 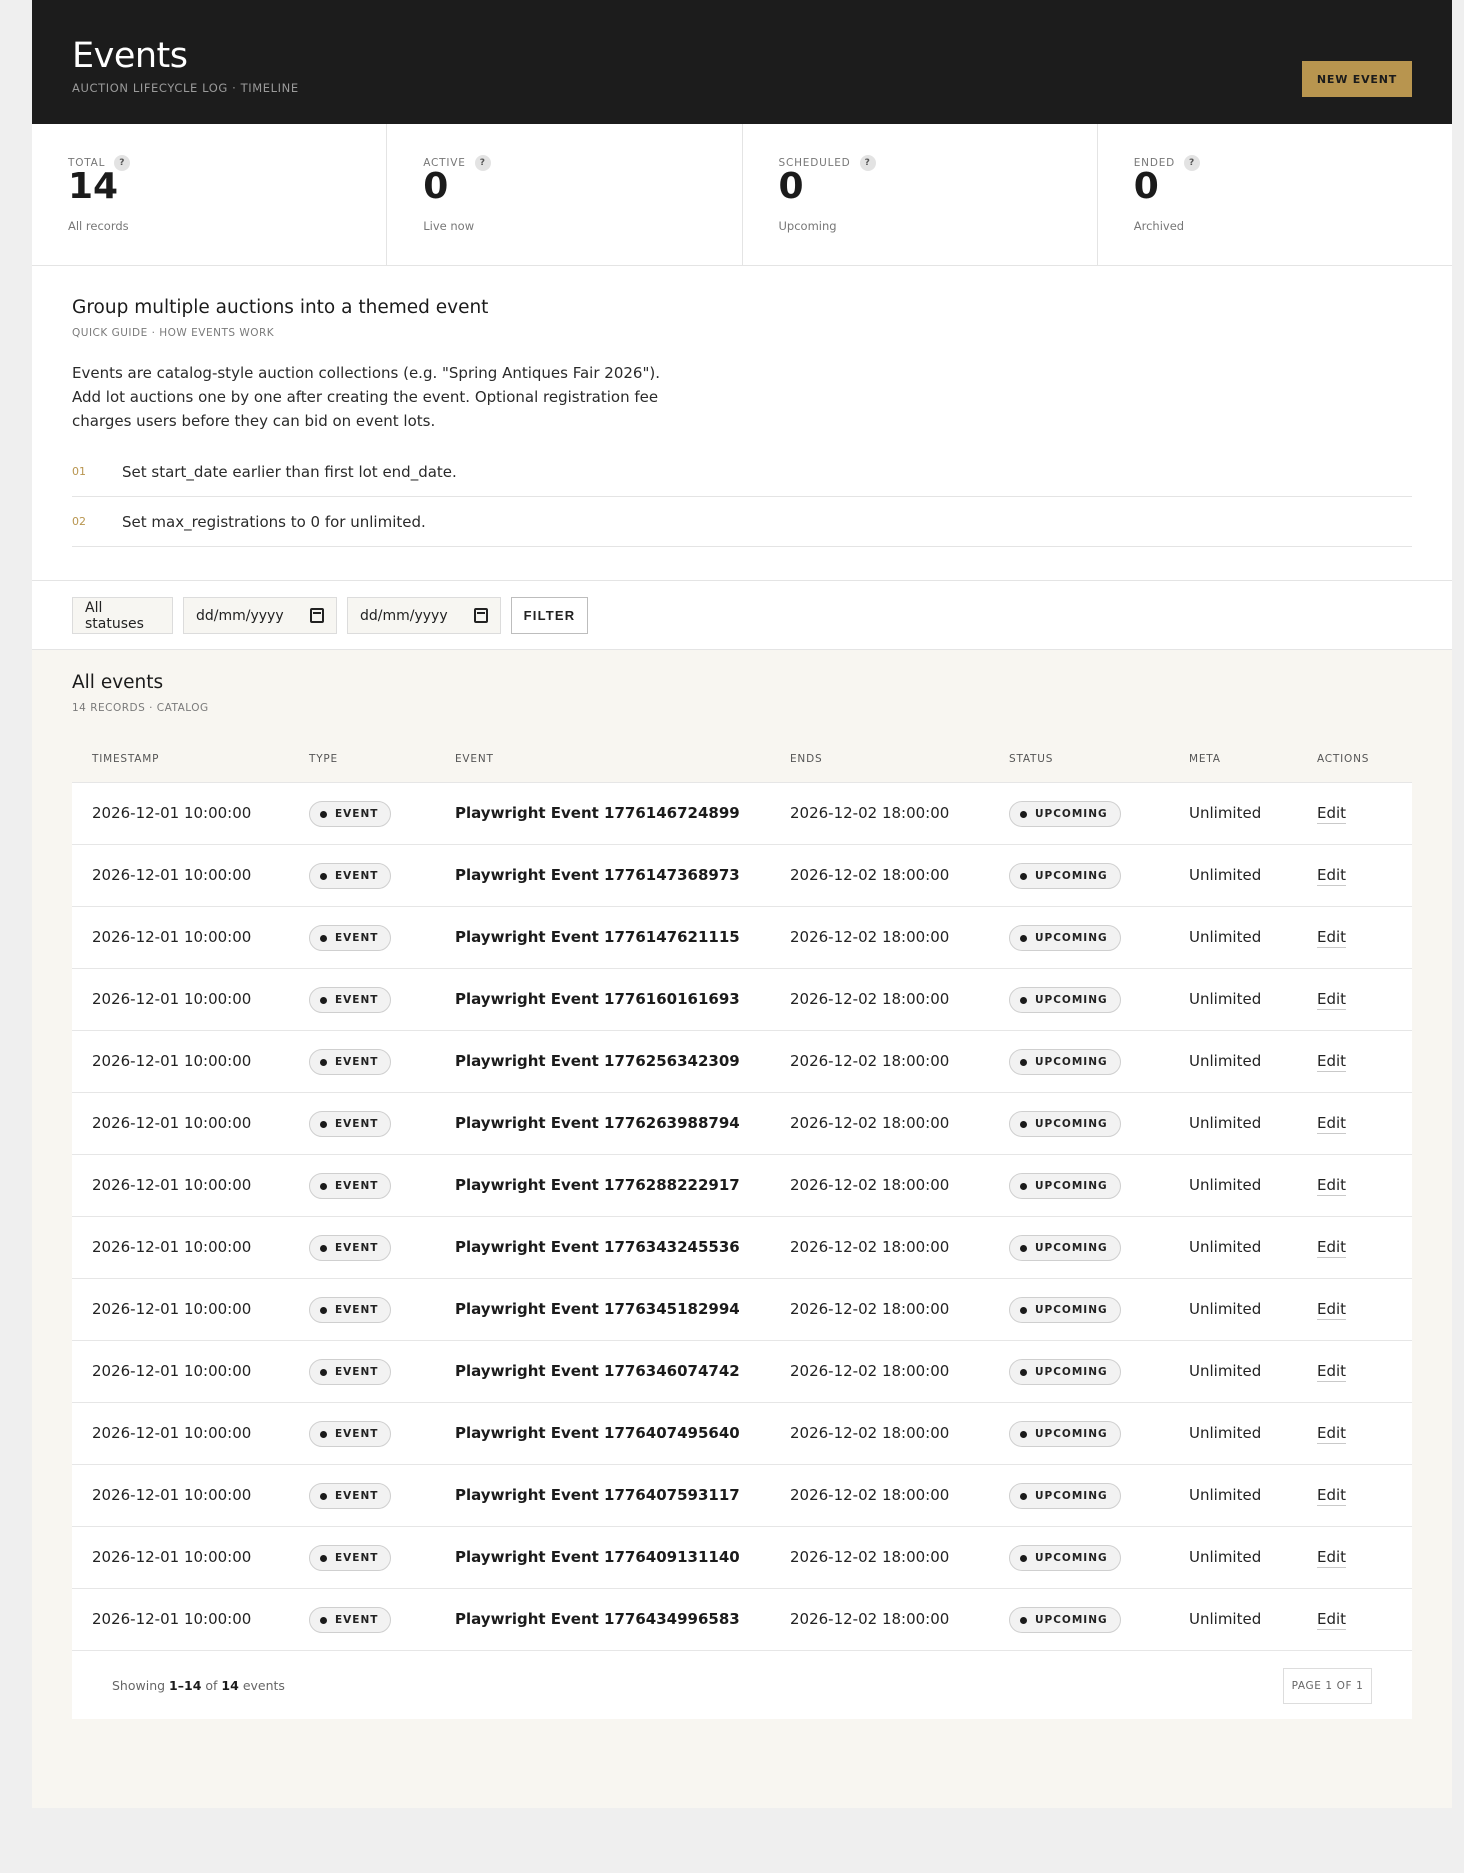 What do you see at coordinates (404, 615) in the screenshot?
I see `date-to-placeholder: dd/mm/yyyy` at bounding box center [404, 615].